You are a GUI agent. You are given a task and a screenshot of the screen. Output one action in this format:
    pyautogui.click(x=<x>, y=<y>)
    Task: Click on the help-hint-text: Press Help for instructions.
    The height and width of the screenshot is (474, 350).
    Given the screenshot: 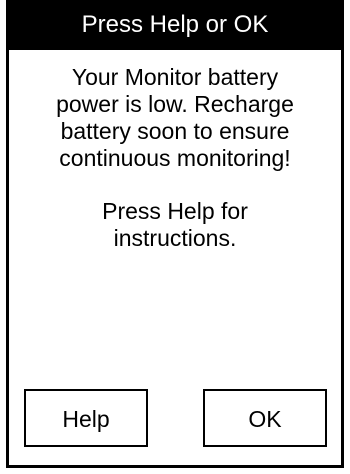 What is the action you would take?
    pyautogui.click(x=175, y=225)
    